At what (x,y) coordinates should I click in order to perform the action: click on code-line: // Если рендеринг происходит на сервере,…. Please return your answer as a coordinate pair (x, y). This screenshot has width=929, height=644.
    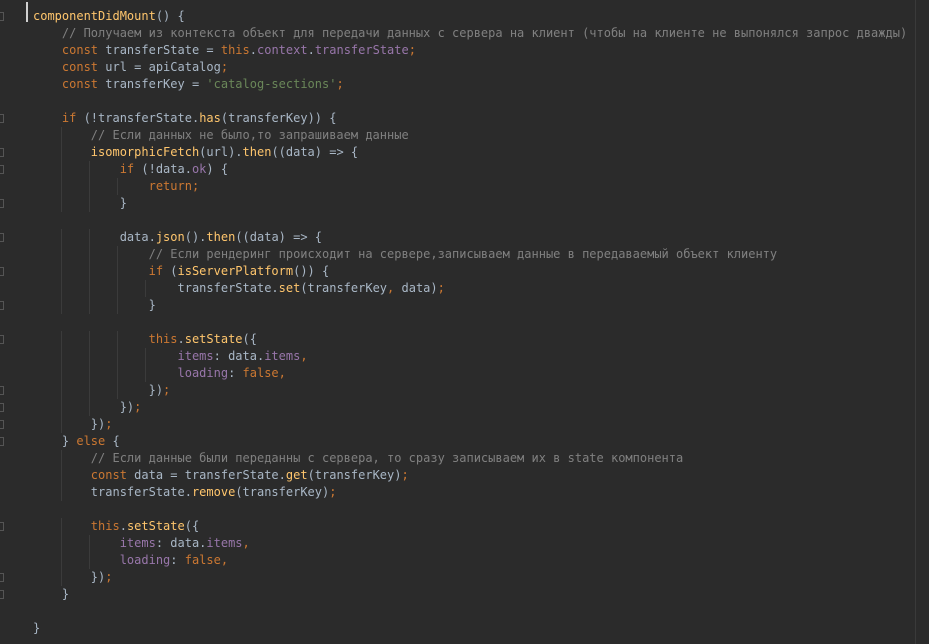
    Looking at the image, I should click on (405, 254).